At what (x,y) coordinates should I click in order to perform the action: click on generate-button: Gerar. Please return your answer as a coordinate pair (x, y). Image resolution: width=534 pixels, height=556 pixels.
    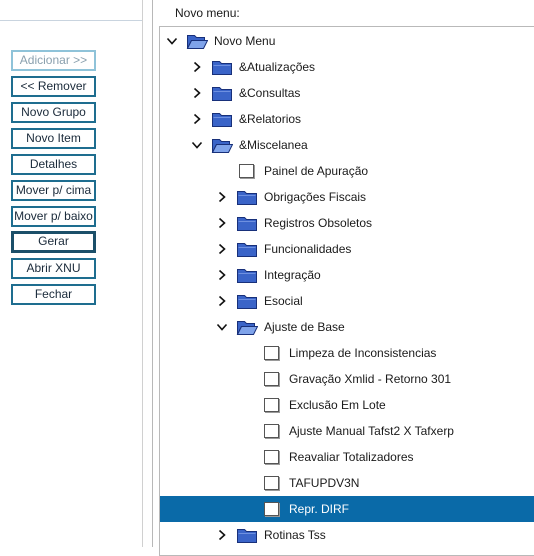
    Looking at the image, I should click on (53, 242).